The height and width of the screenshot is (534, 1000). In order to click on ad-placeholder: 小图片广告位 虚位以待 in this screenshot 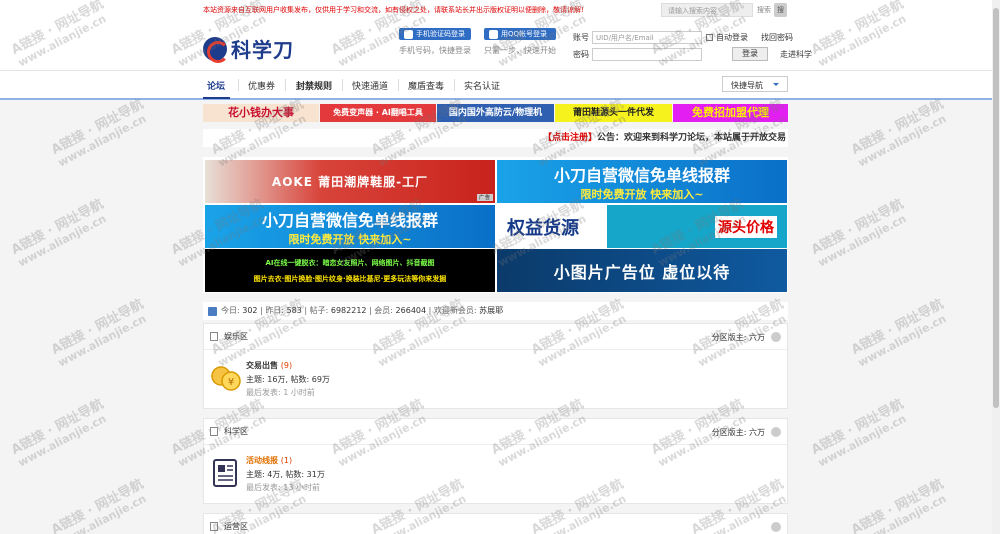, I will do `click(642, 270)`.